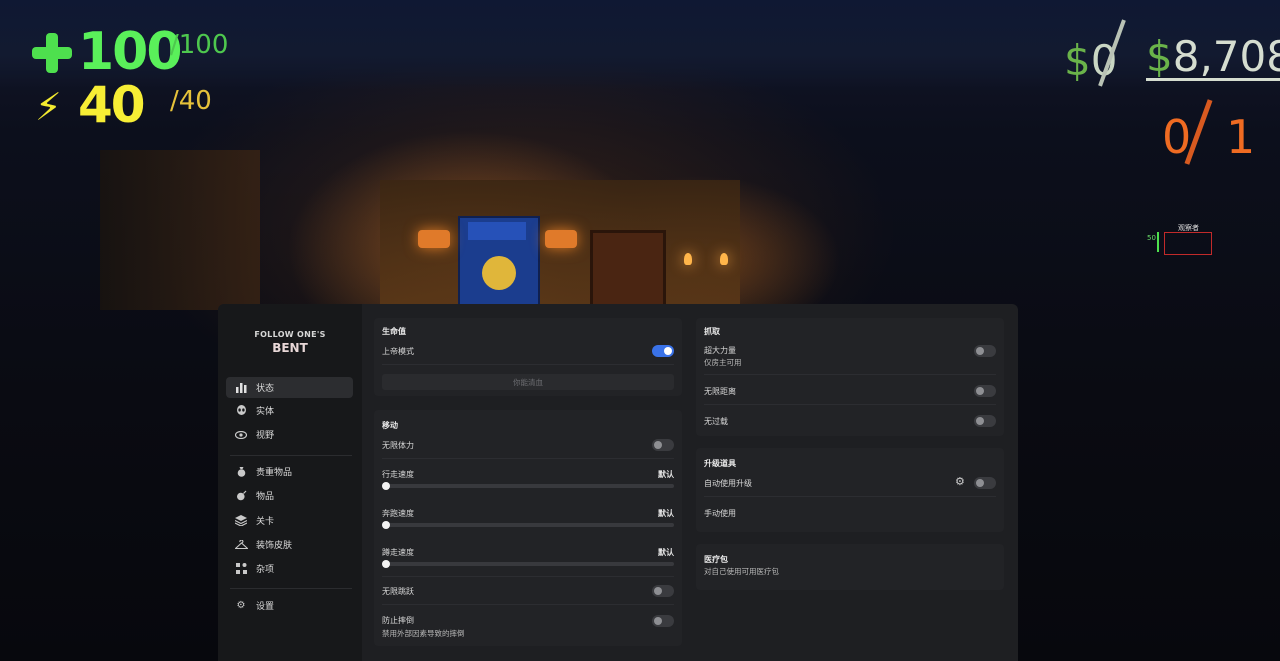 Image resolution: width=1280 pixels, height=661 pixels. What do you see at coordinates (398, 591) in the screenshot?
I see `infinite-jump-label: 无限跳跃` at bounding box center [398, 591].